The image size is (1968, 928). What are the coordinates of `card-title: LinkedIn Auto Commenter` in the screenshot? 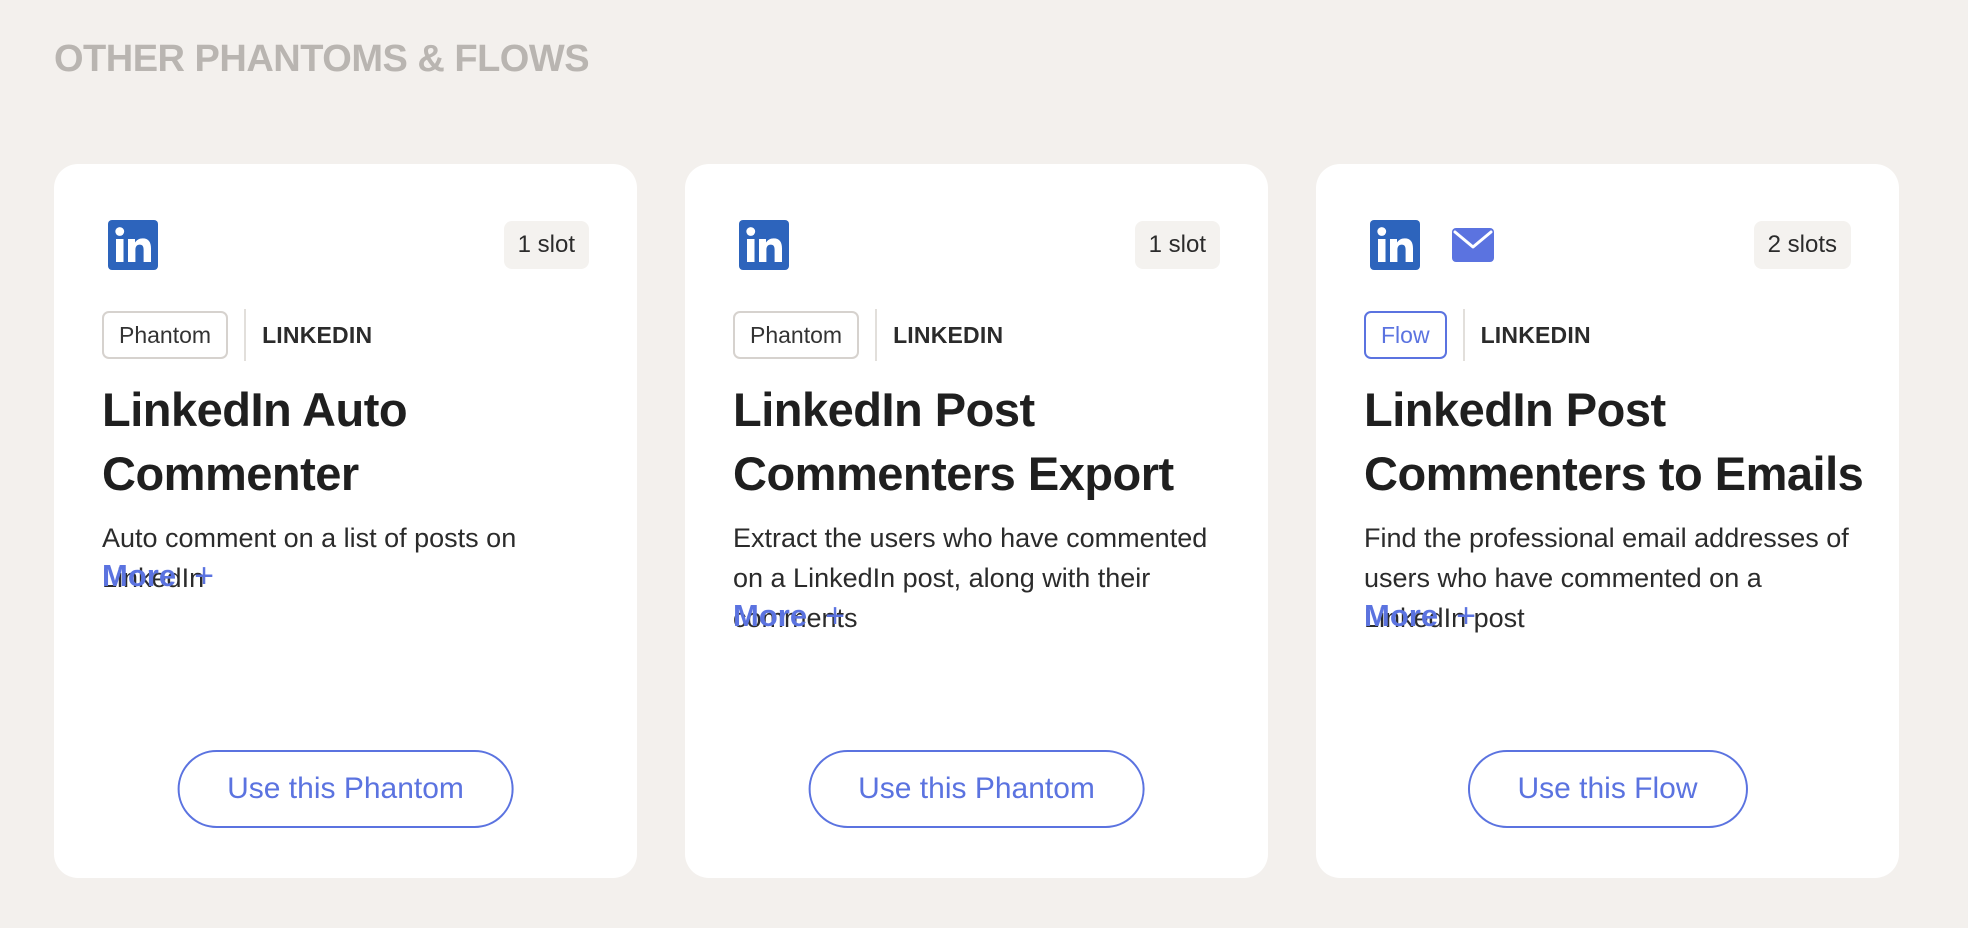 It's located at (255, 441).